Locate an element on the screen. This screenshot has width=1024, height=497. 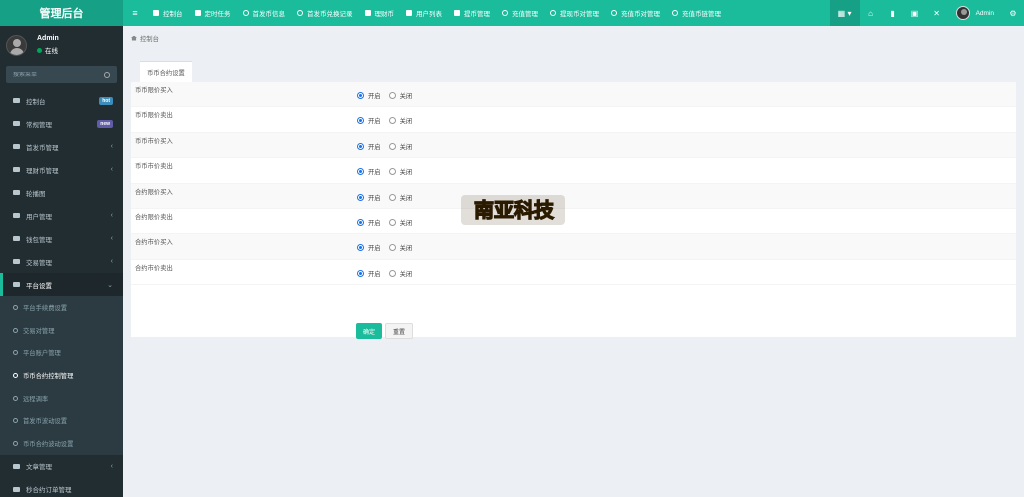
topnav-item: 充值管理 is located at coordinates (520, 13).